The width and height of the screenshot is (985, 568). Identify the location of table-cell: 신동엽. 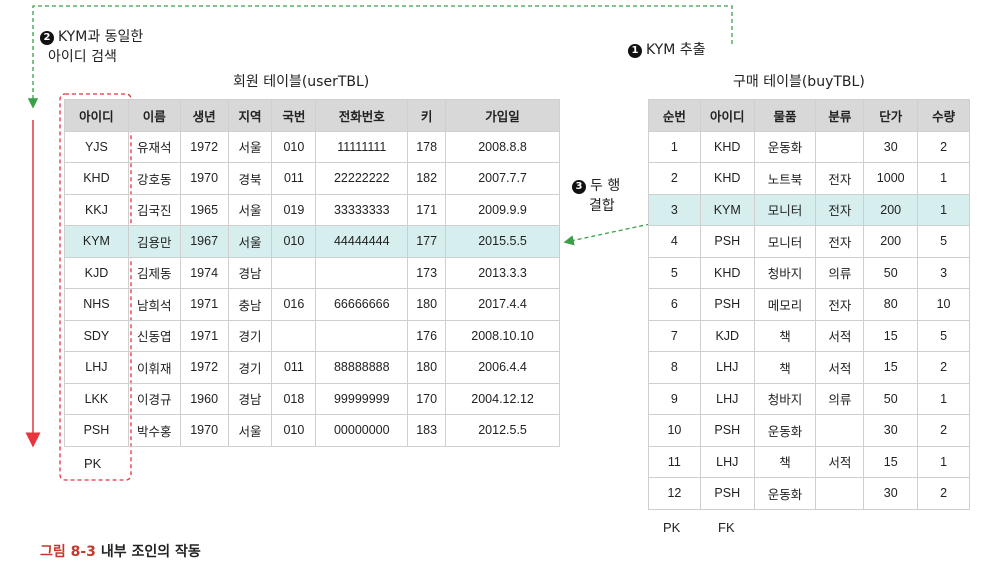
(154, 335).